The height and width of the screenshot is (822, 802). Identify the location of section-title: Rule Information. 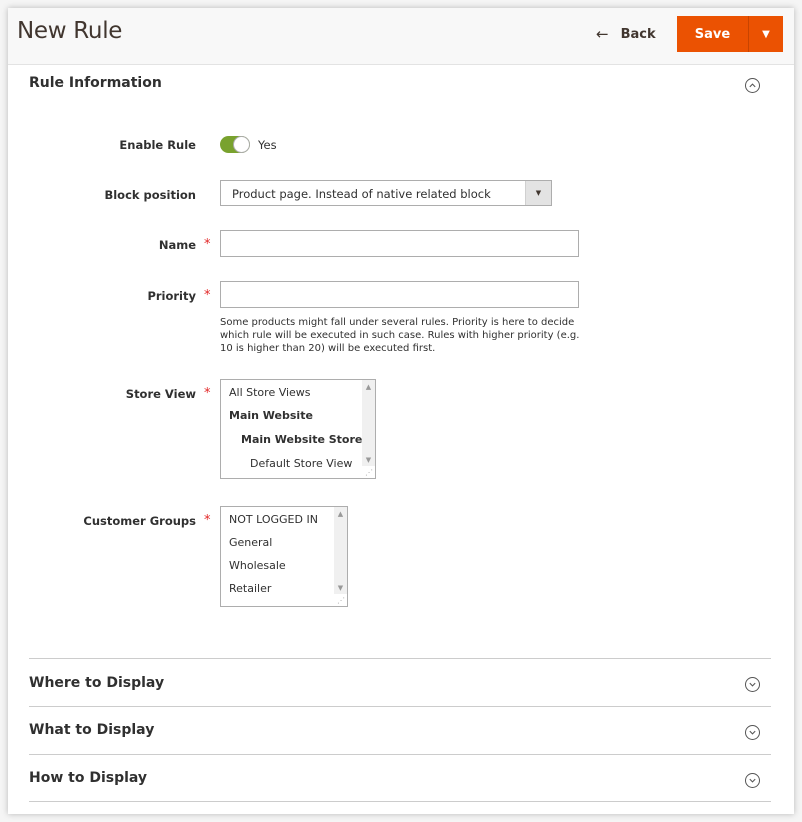
(95, 83).